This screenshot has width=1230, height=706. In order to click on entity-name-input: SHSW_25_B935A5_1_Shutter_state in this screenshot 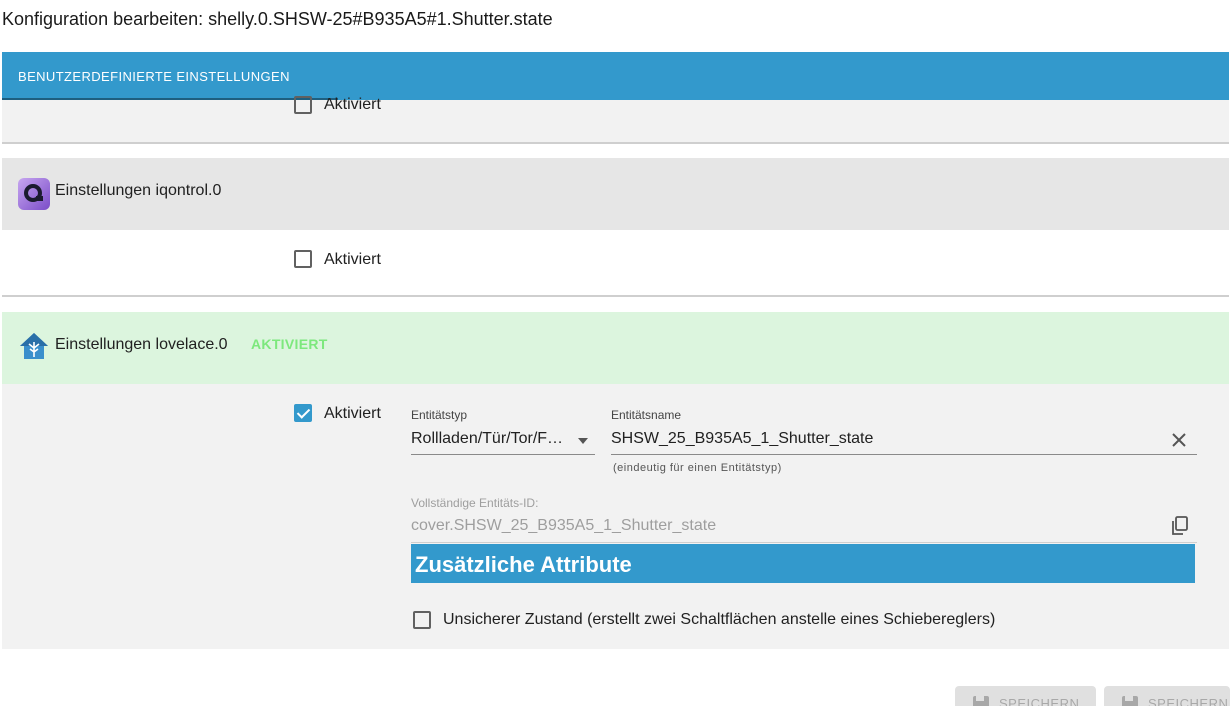, I will do `click(742, 439)`.